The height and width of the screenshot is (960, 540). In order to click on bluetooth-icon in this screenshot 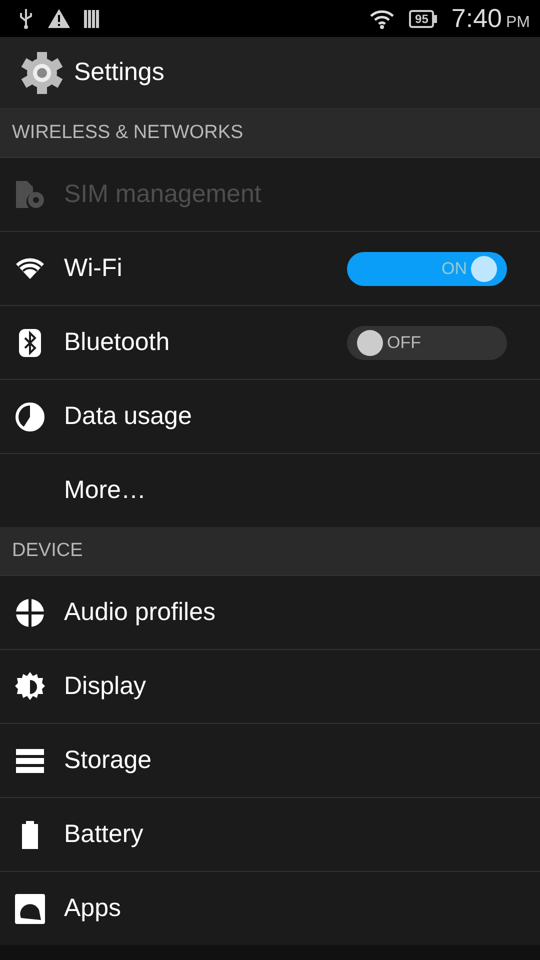, I will do `click(30, 342)`.